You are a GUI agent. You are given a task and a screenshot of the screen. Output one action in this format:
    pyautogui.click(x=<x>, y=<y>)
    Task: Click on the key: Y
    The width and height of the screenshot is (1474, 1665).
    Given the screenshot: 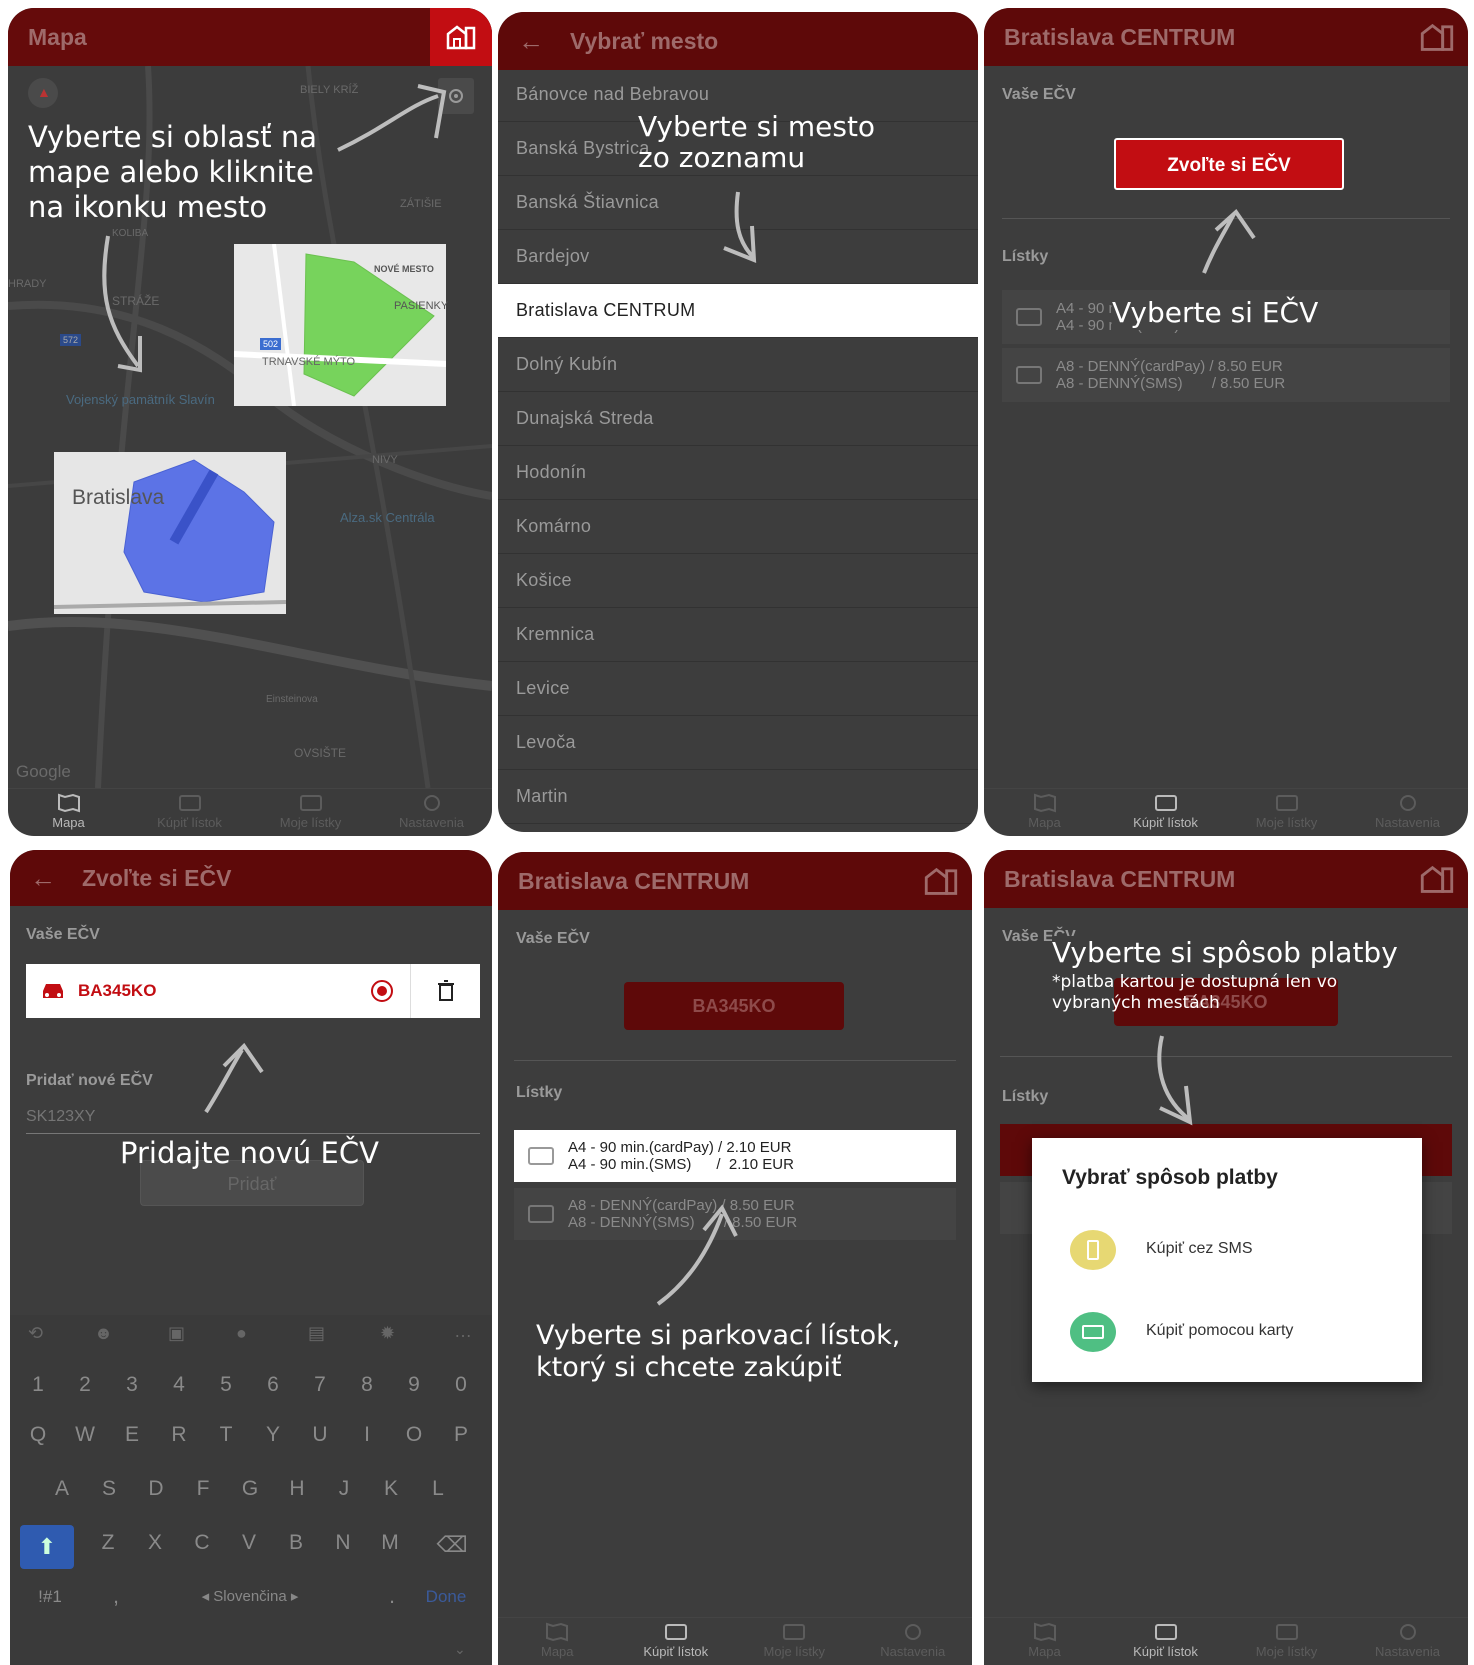 What is the action you would take?
    pyautogui.click(x=273, y=1435)
    